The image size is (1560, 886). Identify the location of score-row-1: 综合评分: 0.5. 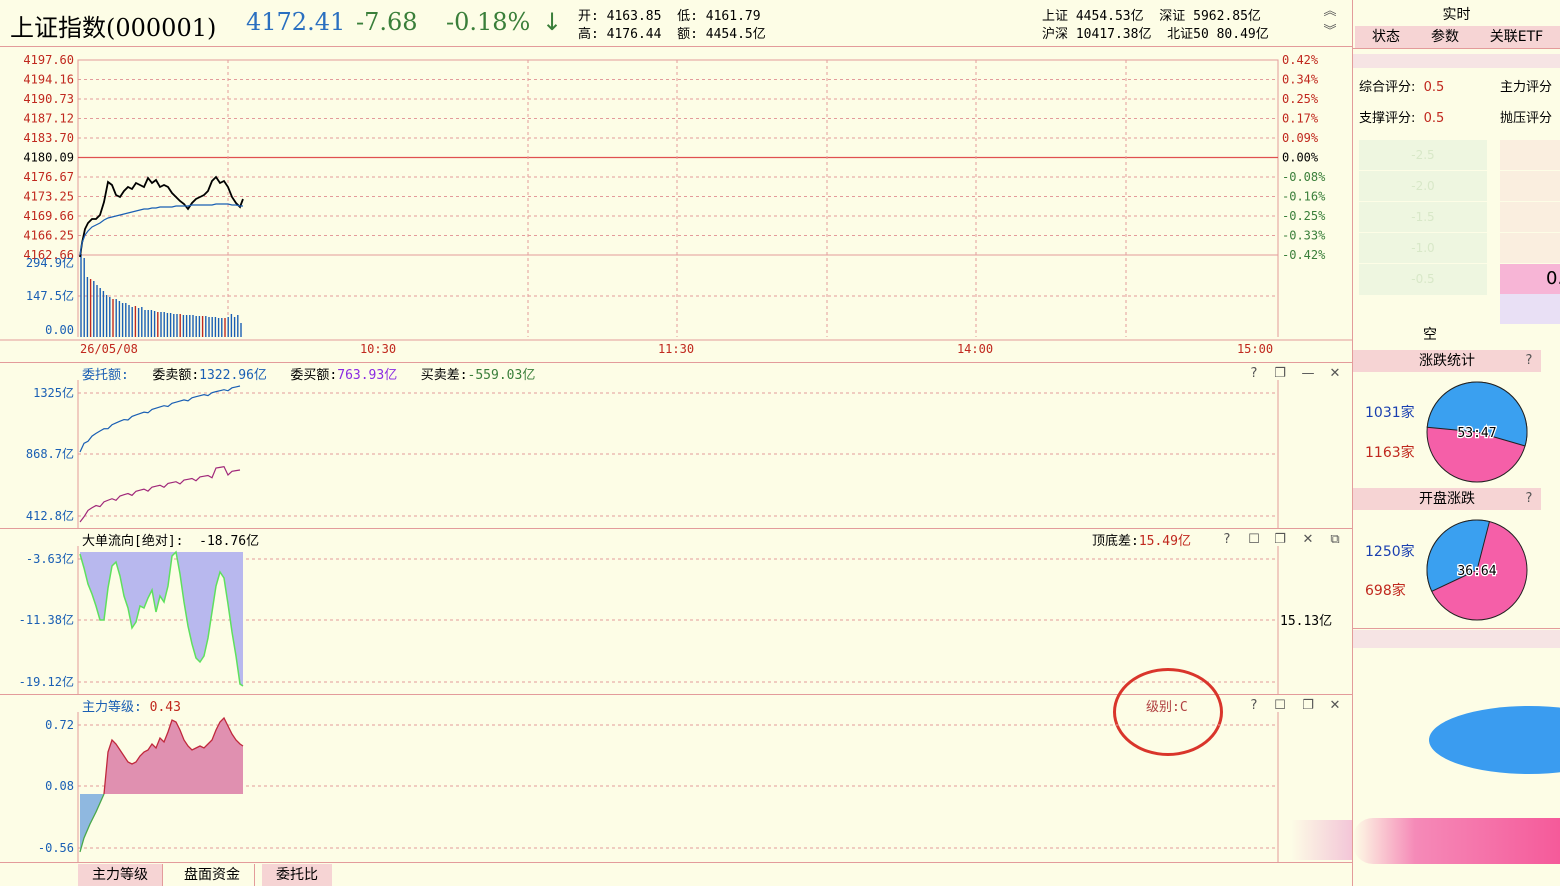
(1401, 85).